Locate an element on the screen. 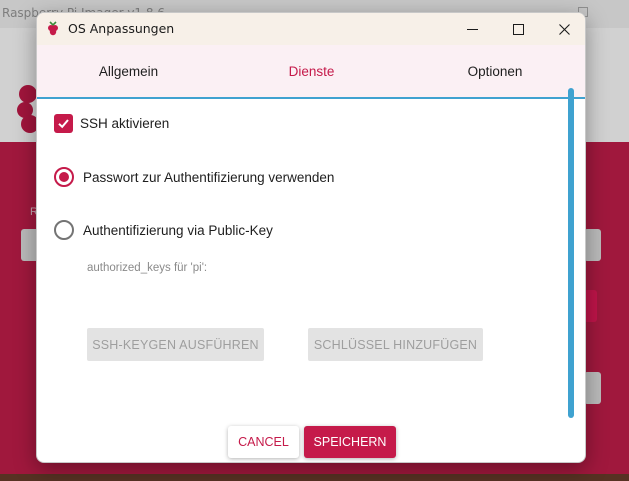  password-auth-radio is located at coordinates (64, 177).